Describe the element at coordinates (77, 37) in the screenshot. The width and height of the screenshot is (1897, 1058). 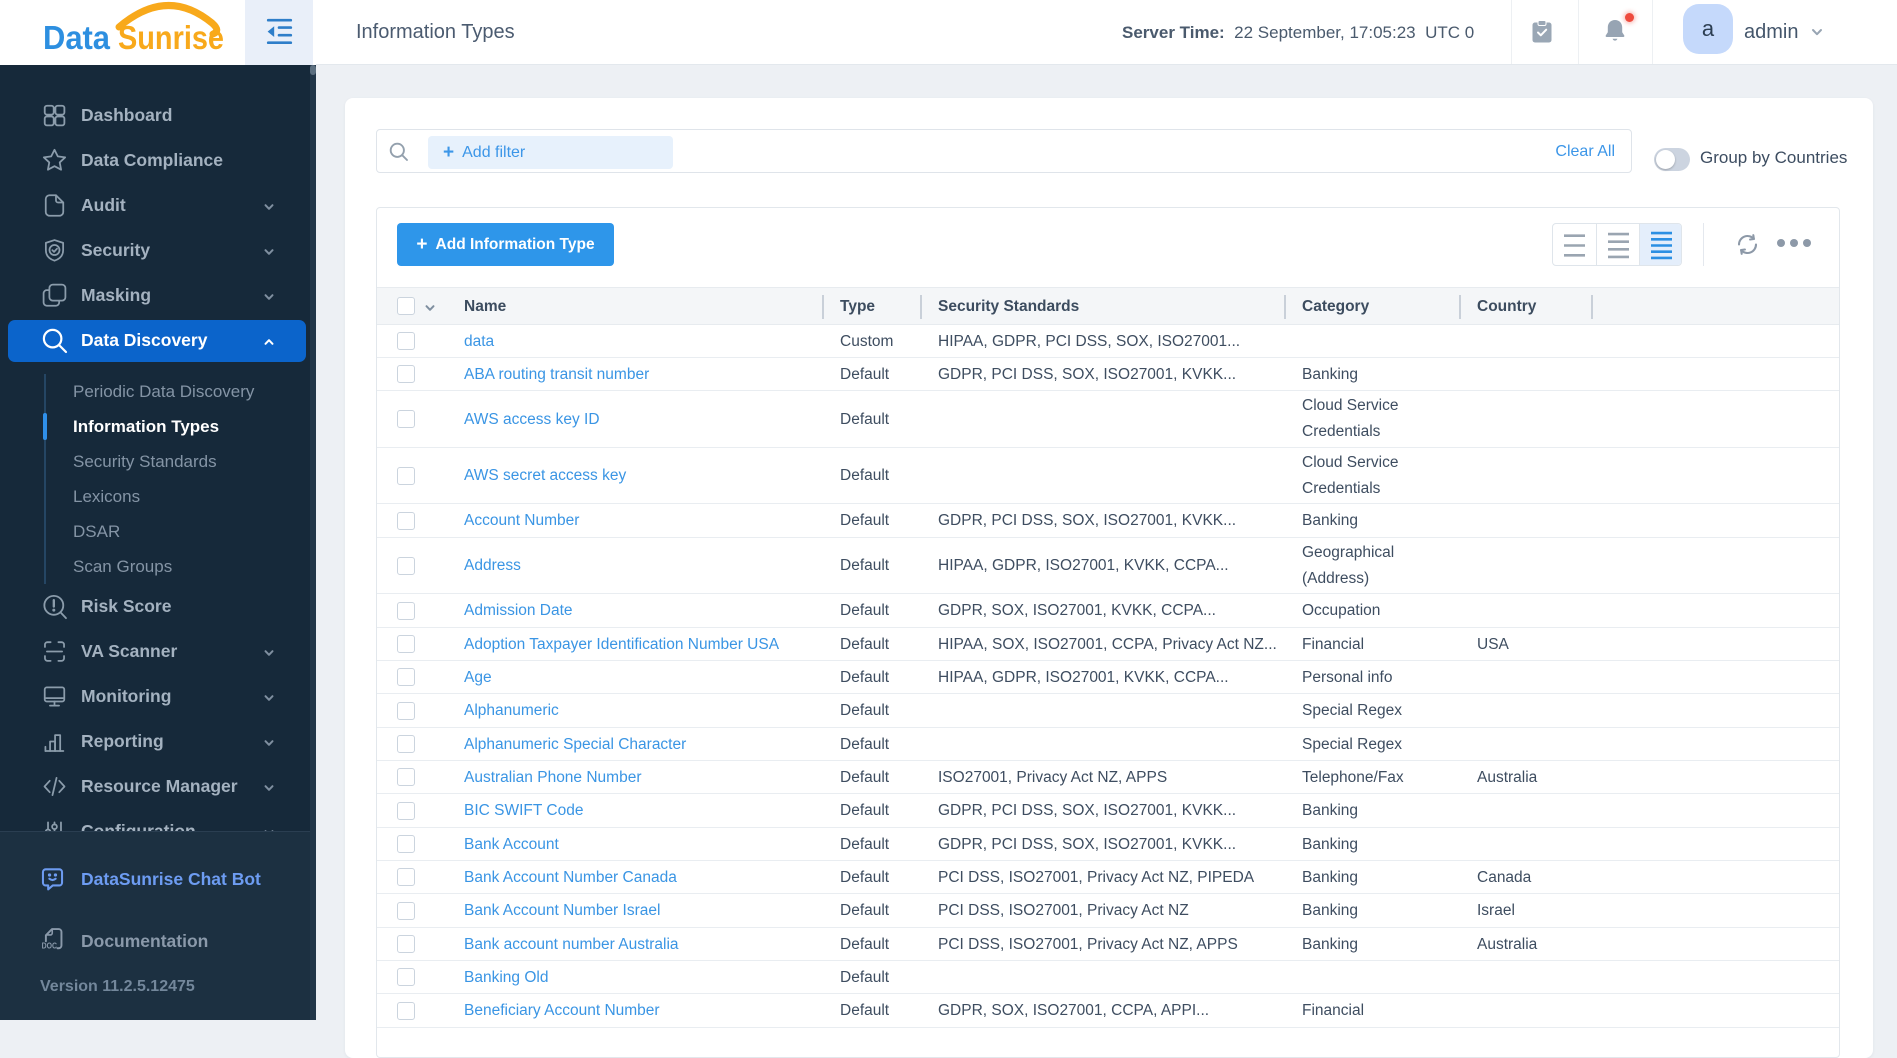
I see `svg-text: Data` at that location.